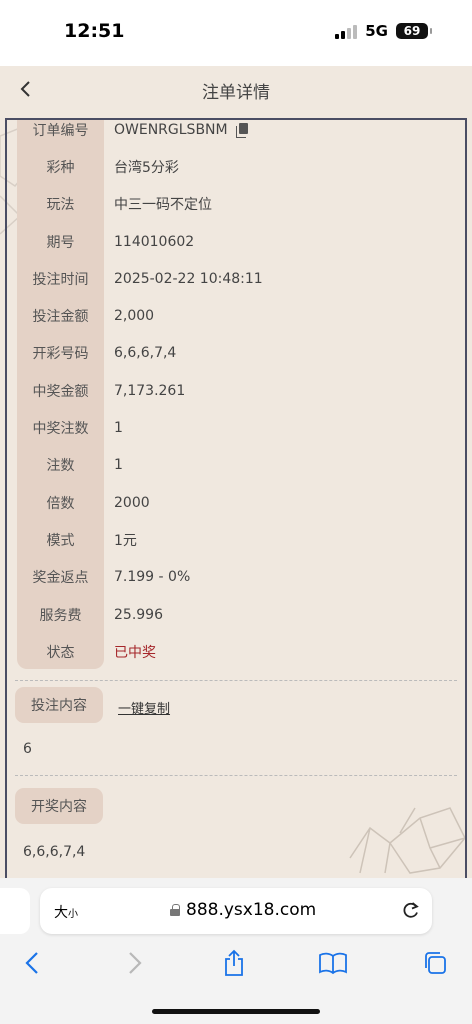 The height and width of the screenshot is (1024, 472). I want to click on browser-chrome: 大小 888.ysx18.com, so click(236, 951).